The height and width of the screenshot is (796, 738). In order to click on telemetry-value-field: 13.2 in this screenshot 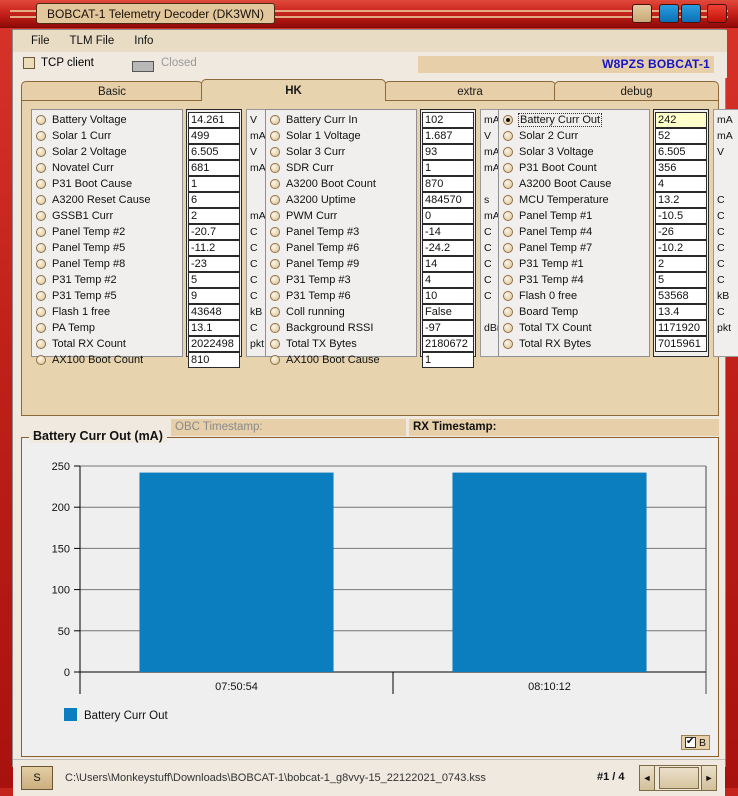, I will do `click(681, 200)`.